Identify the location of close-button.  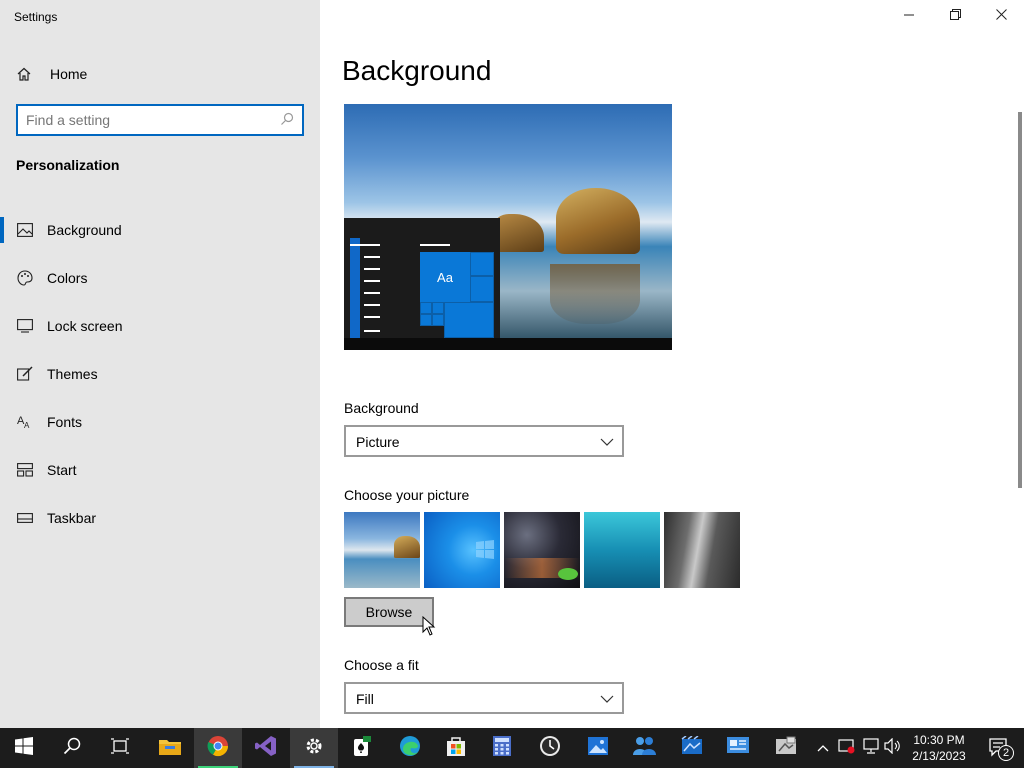
(1001, 16).